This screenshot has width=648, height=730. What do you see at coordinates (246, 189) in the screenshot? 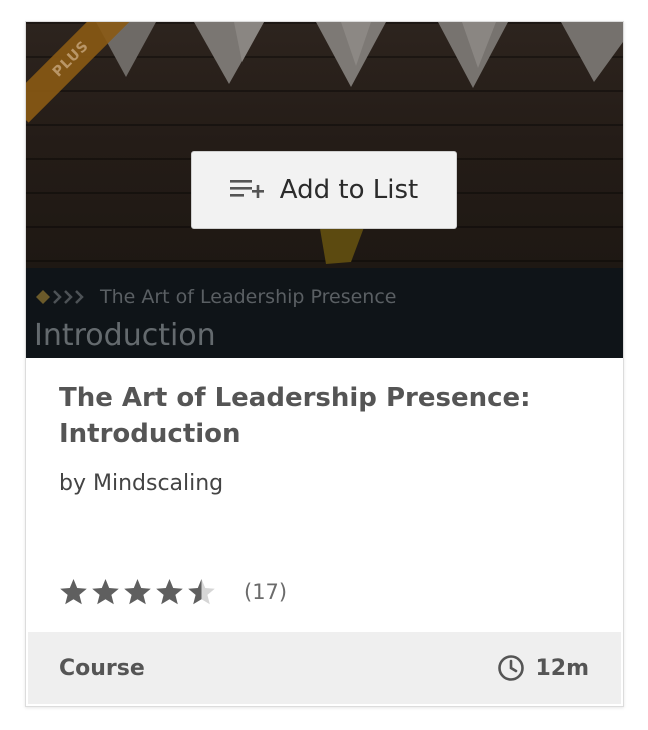
I see `playlist-add-icon` at bounding box center [246, 189].